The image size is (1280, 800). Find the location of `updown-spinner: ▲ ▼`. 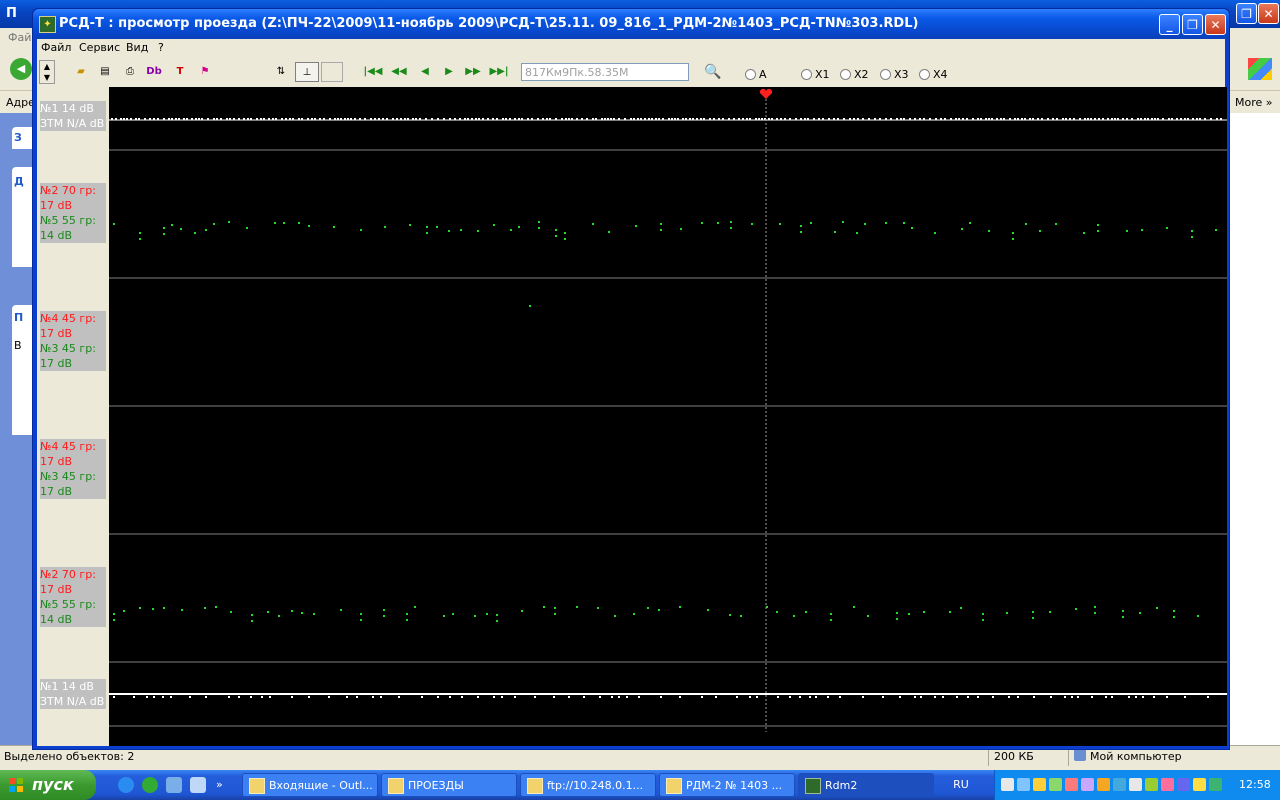

updown-spinner: ▲ ▼ is located at coordinates (47, 72).